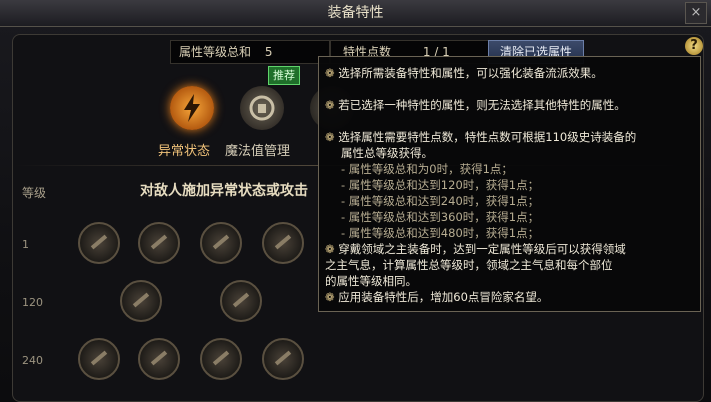  I want to click on tooltip-subline: - 属性等级总和达到240时，获得1点；, so click(440, 201).